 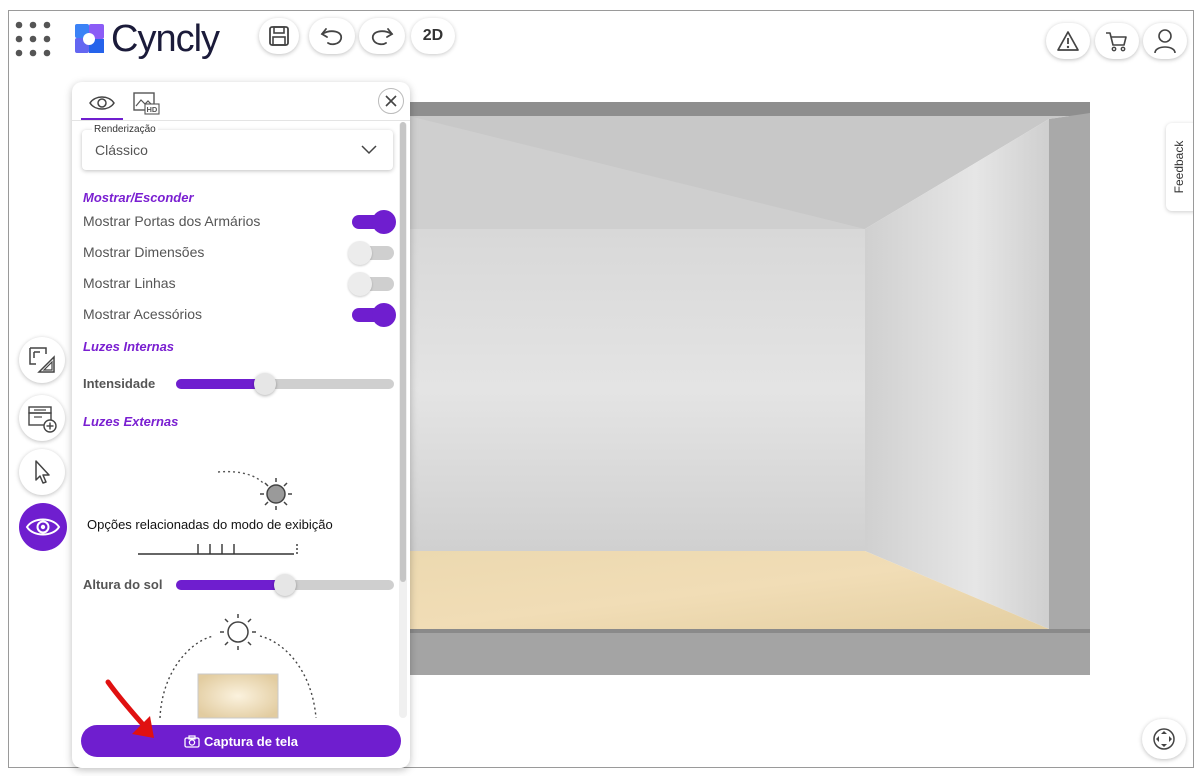 What do you see at coordinates (433, 36) in the screenshot?
I see `view-mode-2d-button: 2D` at bounding box center [433, 36].